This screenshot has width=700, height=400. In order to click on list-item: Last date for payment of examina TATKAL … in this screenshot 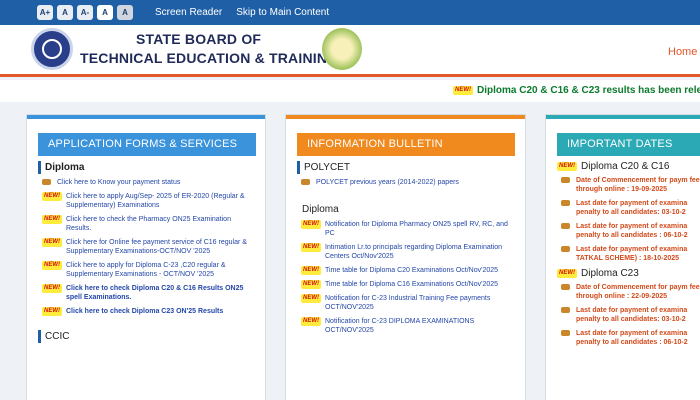, I will do `click(630, 254)`.